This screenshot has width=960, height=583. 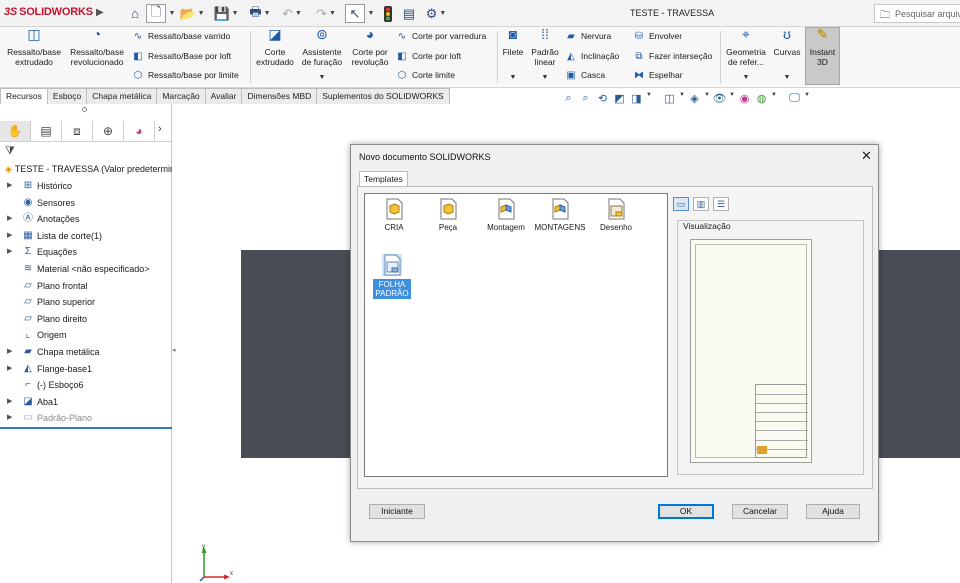 I want to click on tree-item-chapa-metalica: ▶ ▰ Chapa metálica, so click(x=86, y=352).